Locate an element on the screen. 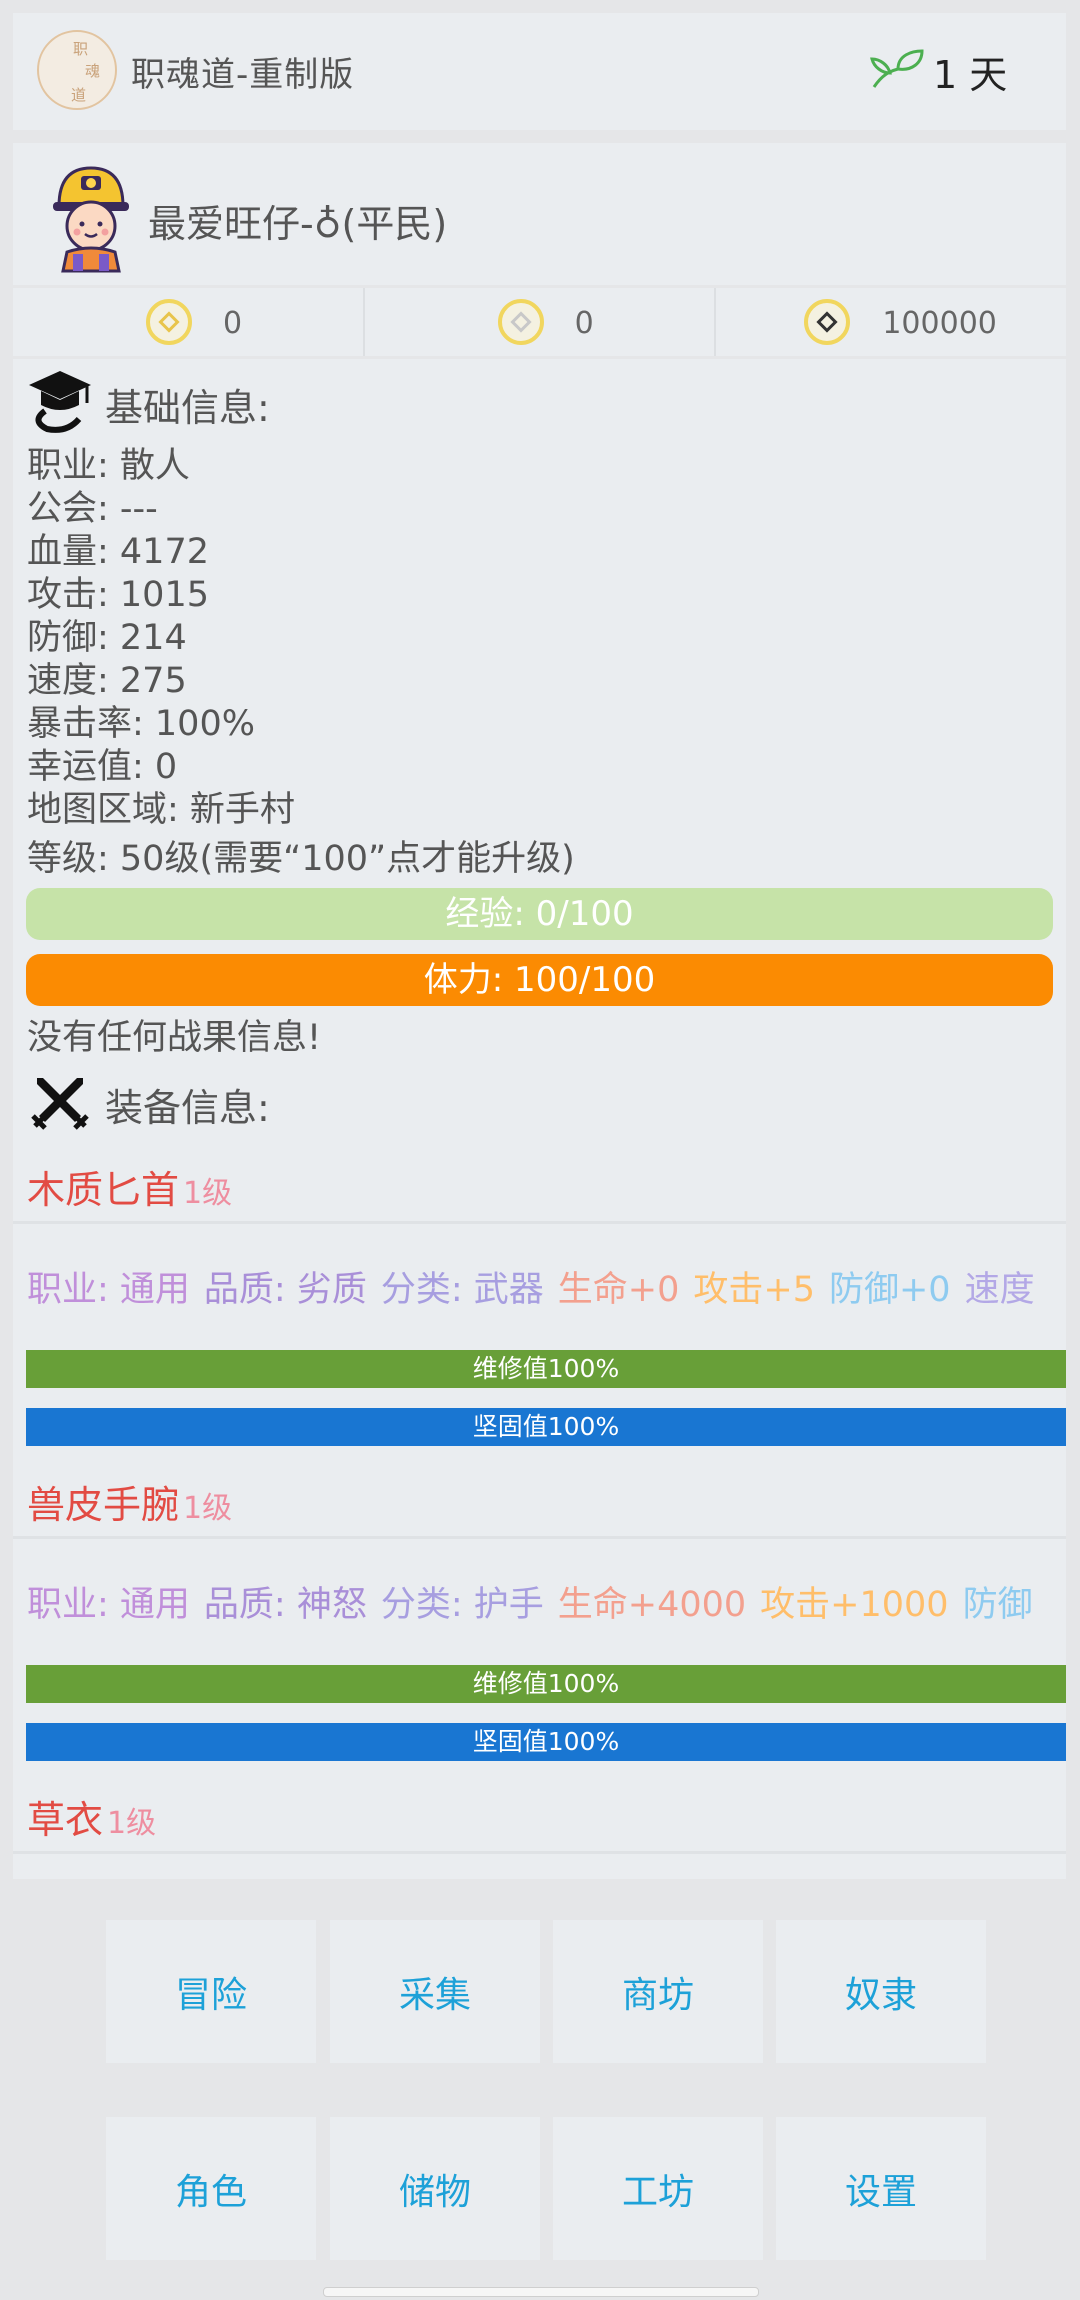 The image size is (1080, 2300). nav-shop-button: 商坊 is located at coordinates (658, 1991).